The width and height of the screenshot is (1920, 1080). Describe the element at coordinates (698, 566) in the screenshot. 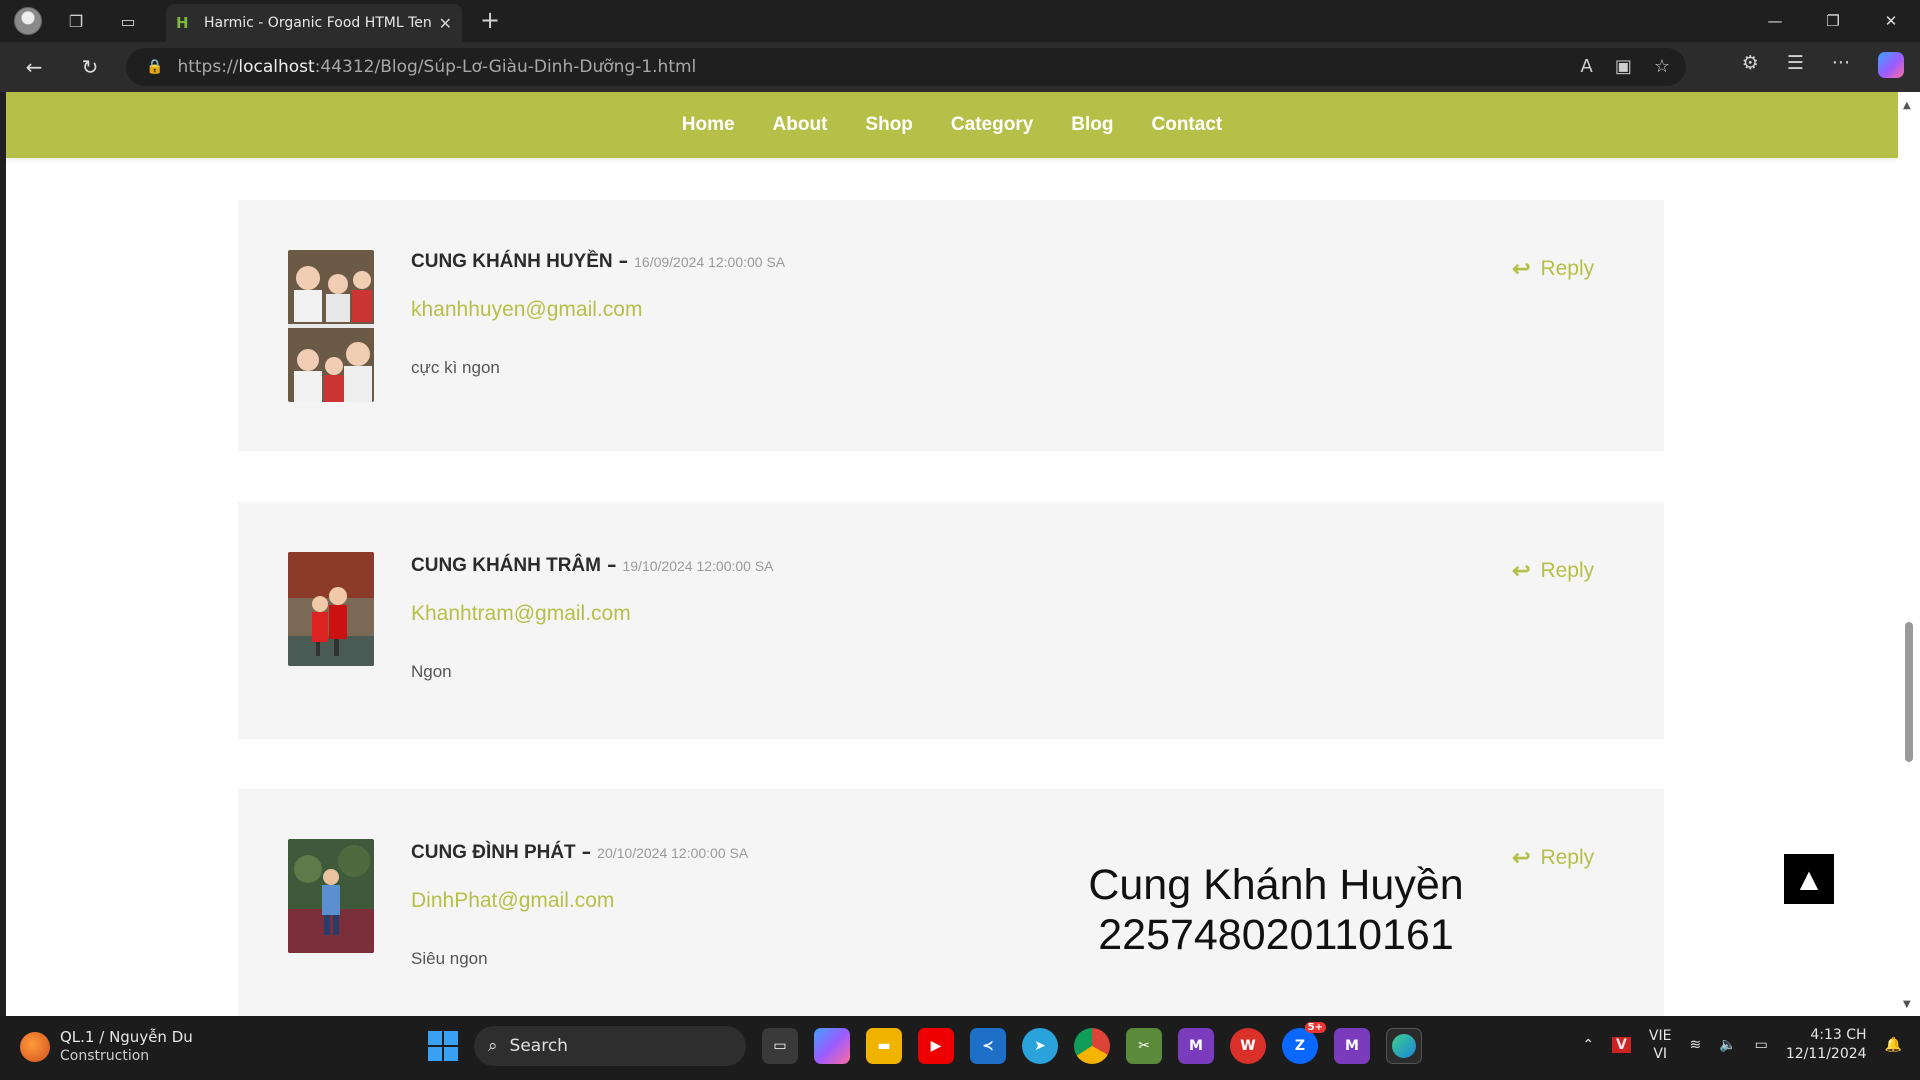

I see `comment-date: 19/10/2024 12:00:00 SA` at that location.